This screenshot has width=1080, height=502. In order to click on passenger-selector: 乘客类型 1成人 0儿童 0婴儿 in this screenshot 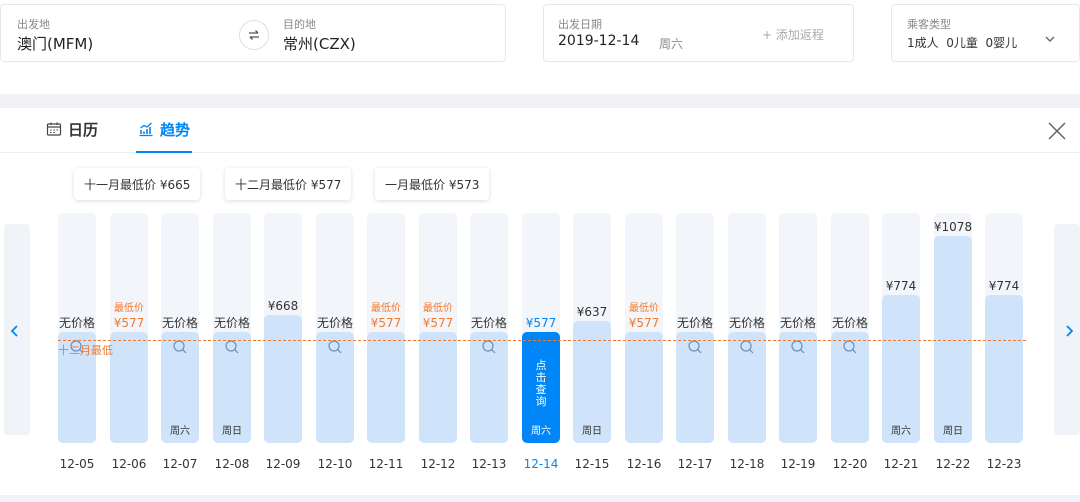, I will do `click(985, 33)`.